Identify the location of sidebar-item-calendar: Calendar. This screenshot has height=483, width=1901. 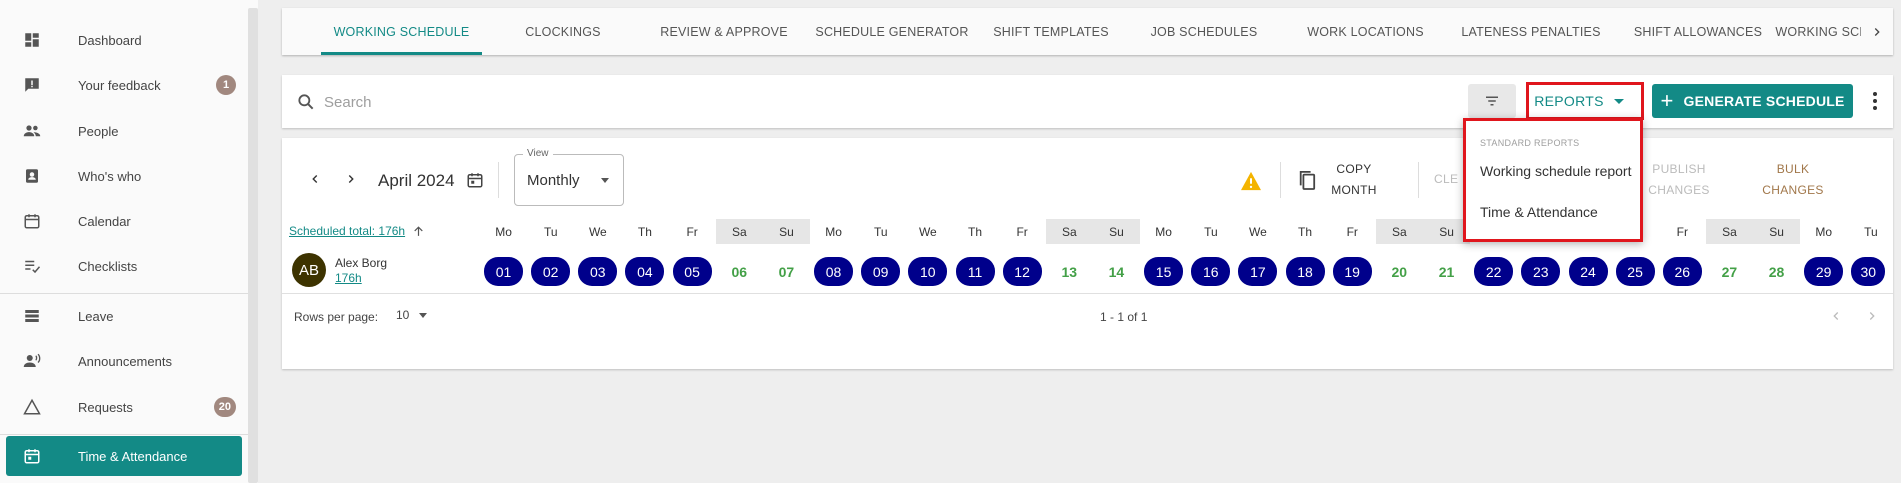
(124, 221).